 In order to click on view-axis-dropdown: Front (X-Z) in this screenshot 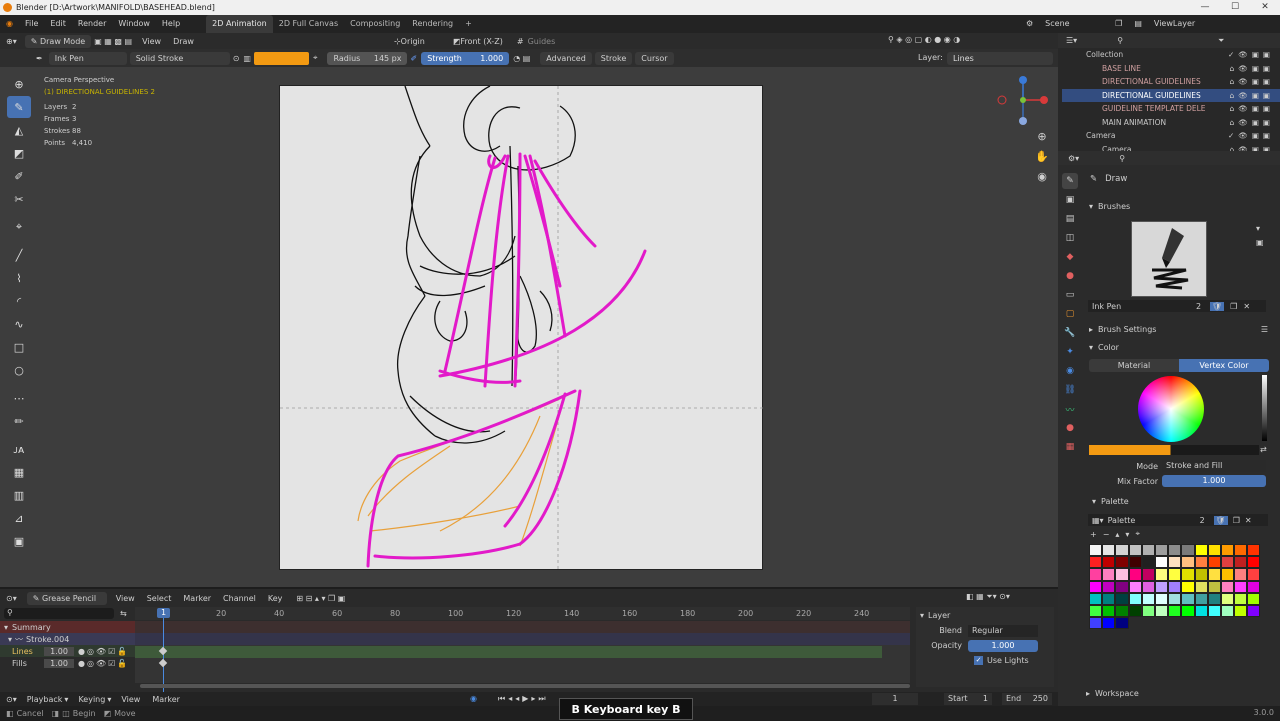, I will do `click(481, 41)`.